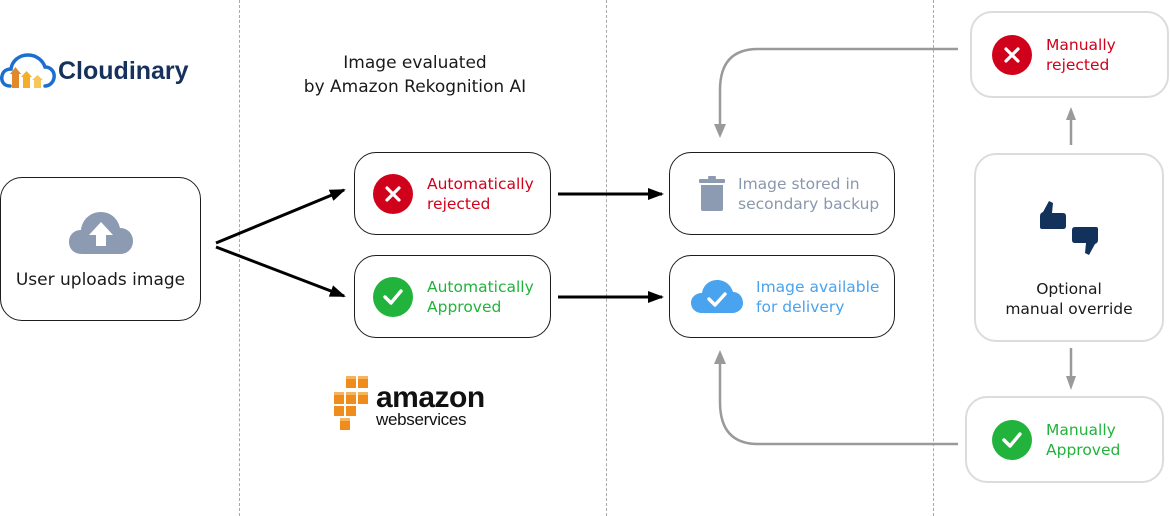  What do you see at coordinates (818, 286) in the screenshot?
I see `node-delivery-line1: Image available` at bounding box center [818, 286].